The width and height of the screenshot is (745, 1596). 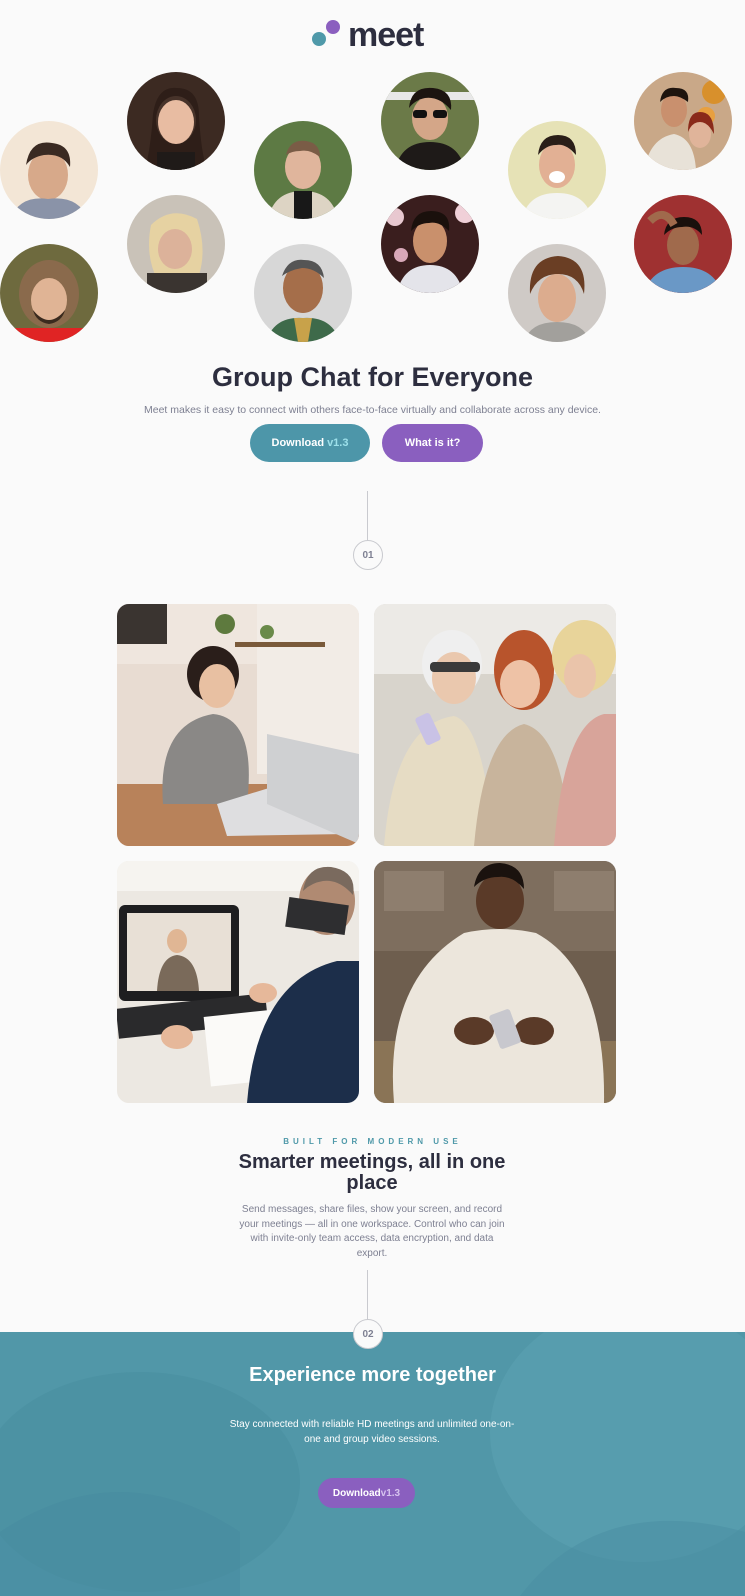 I want to click on photo-woman-laptop, so click(x=238, y=725).